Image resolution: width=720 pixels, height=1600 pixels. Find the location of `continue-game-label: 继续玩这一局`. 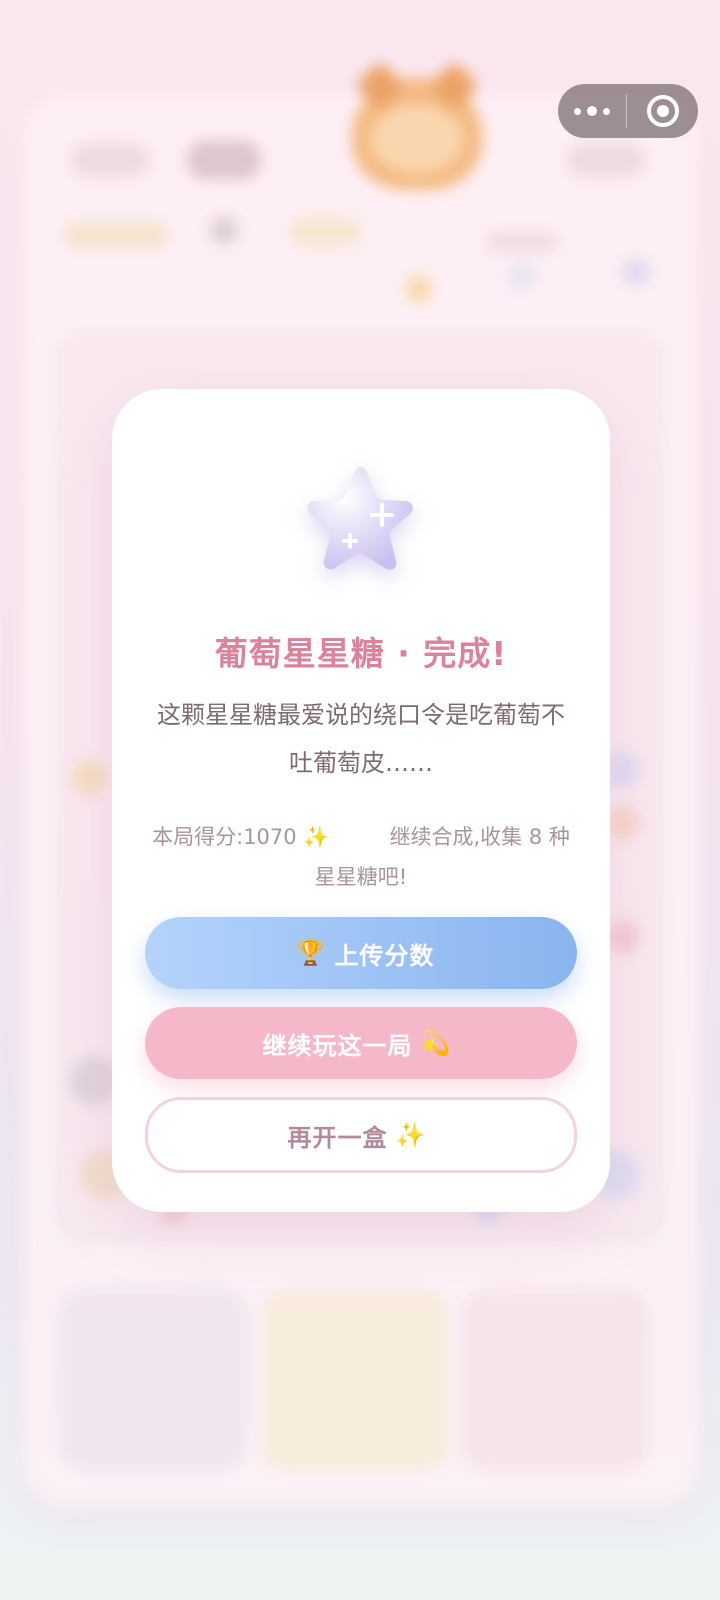

continue-game-label: 继续玩这一局 is located at coordinates (337, 1045).